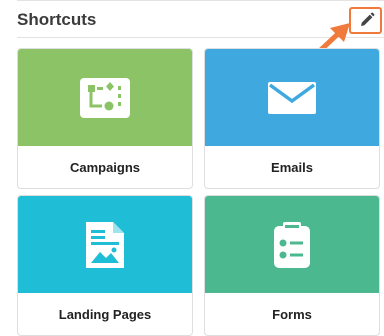 The height and width of the screenshot is (336, 384). I want to click on envelope-icon, so click(292, 97).